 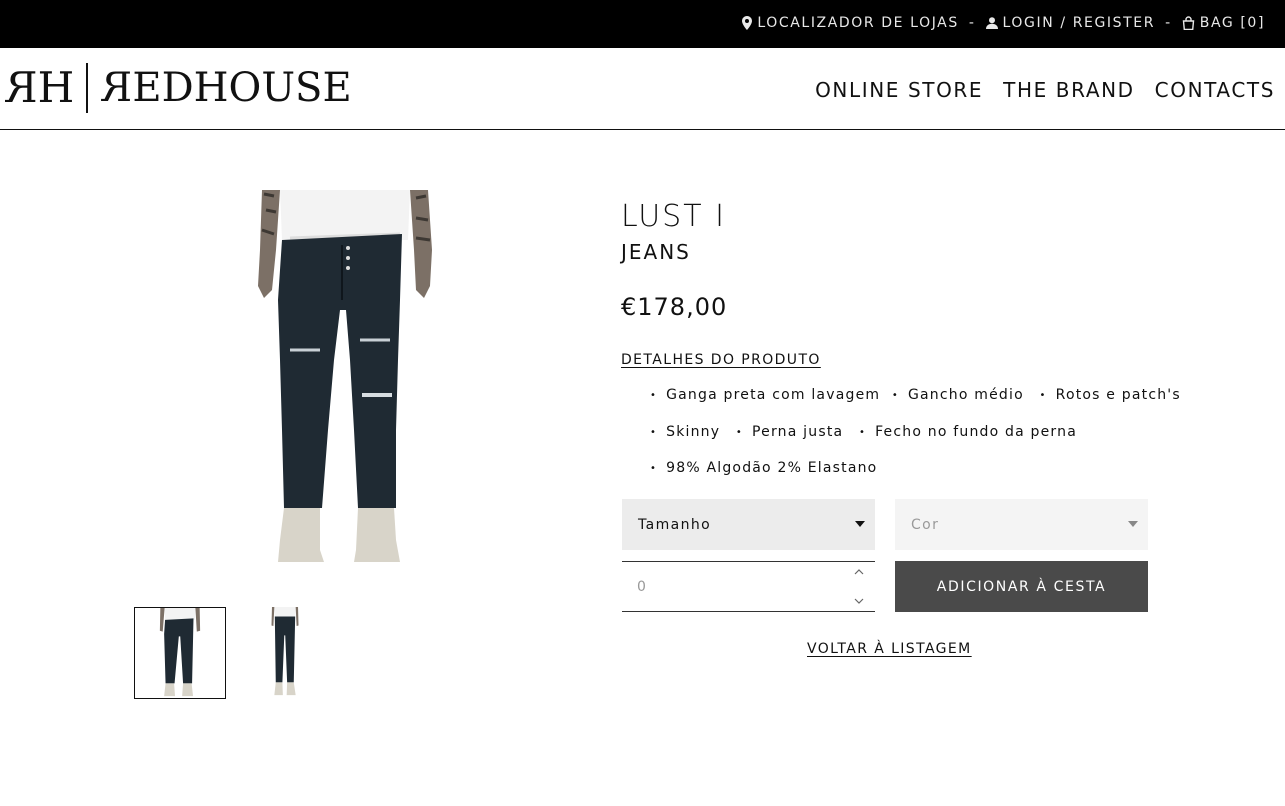 I want to click on login-label: LOGIN / REGISTER, so click(x=1079, y=23).